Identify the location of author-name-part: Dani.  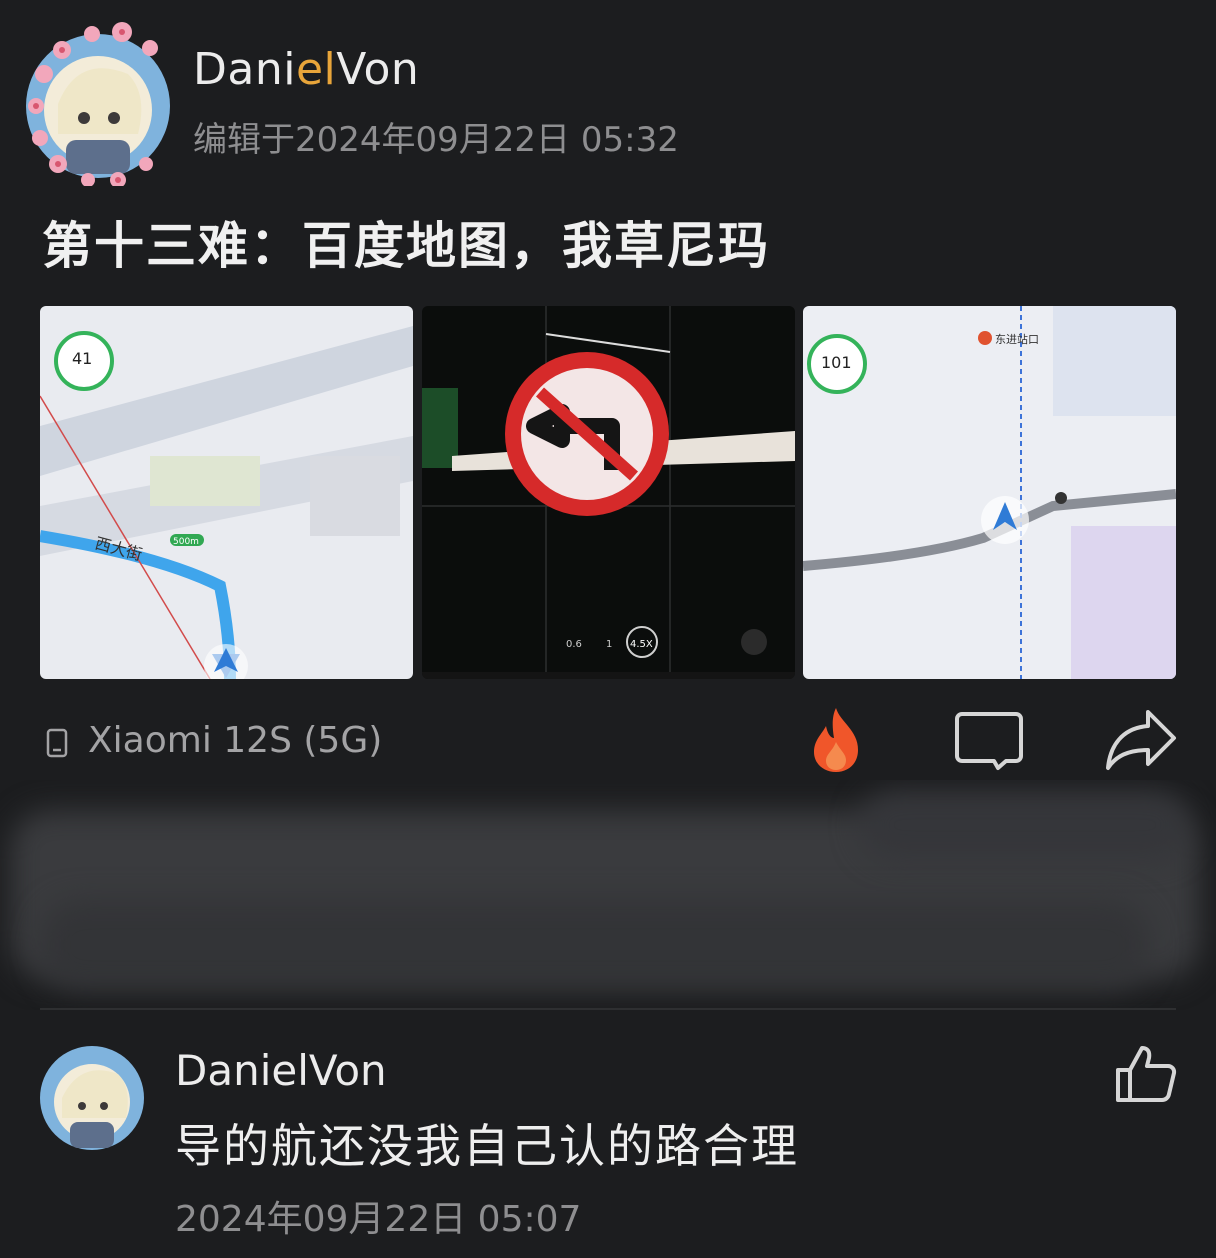
(244, 69).